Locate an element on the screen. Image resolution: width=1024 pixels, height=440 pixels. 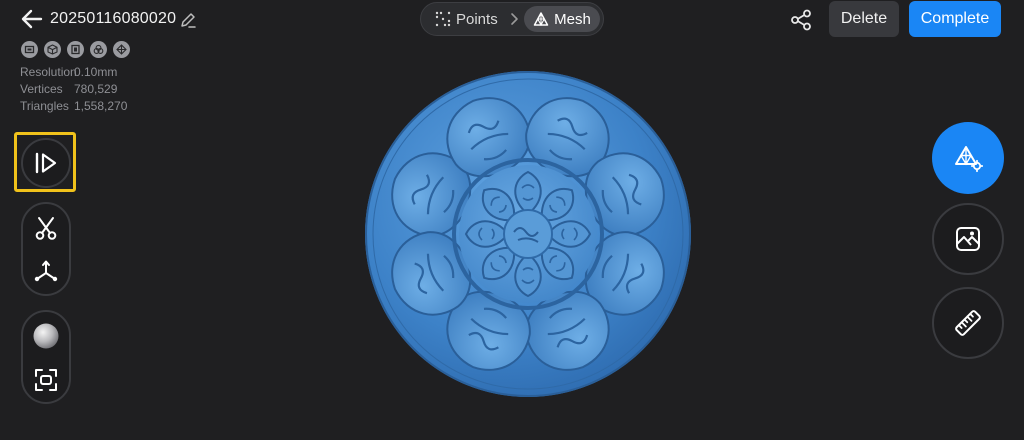
axes-view-icon is located at coordinates (121, 49).